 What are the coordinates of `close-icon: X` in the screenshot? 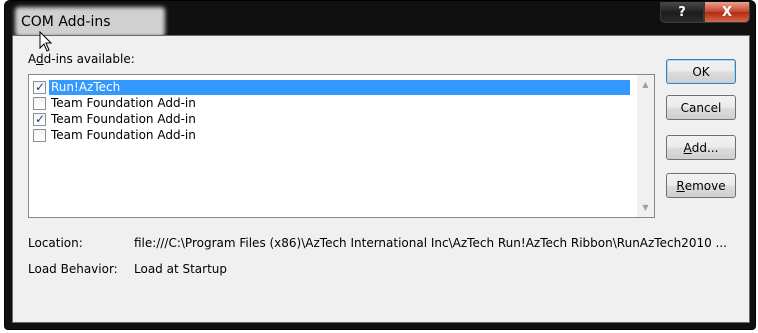 It's located at (727, 12).